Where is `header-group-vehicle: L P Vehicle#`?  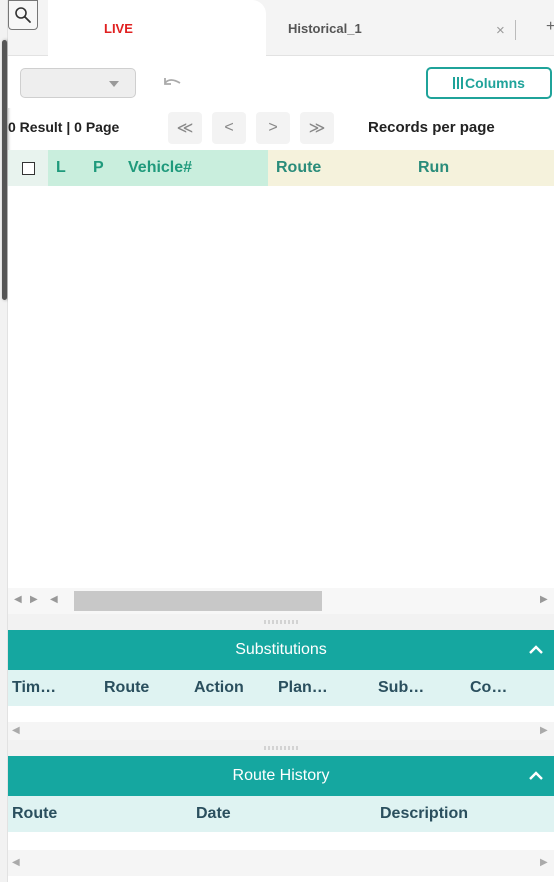 header-group-vehicle: L P Vehicle# is located at coordinates (158, 168).